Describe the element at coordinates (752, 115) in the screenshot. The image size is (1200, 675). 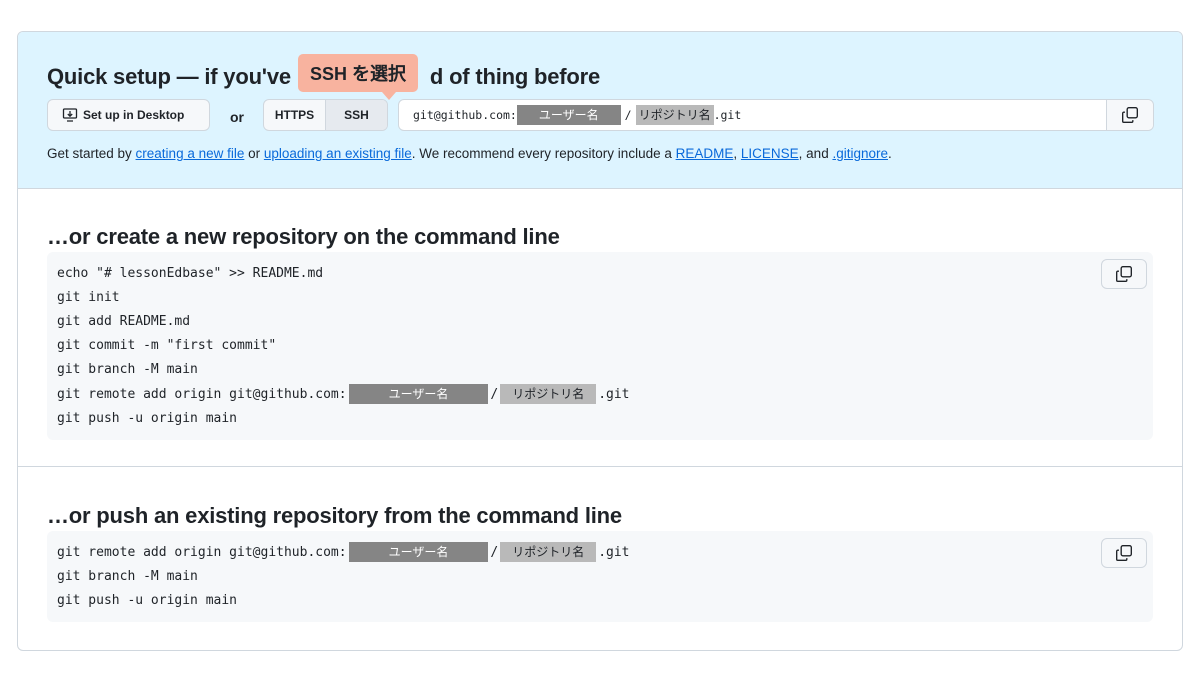
I see `clone-url-text: git@github.com: ユーザー名 / リポジトリ名 .git` at that location.